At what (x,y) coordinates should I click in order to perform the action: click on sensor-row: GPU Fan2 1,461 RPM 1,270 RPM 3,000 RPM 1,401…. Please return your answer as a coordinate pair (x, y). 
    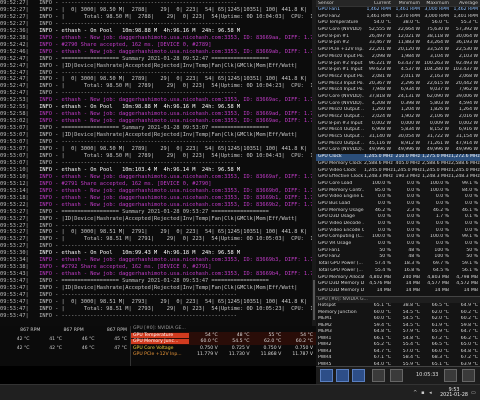
    Looking at the image, I should click on (398, 17).